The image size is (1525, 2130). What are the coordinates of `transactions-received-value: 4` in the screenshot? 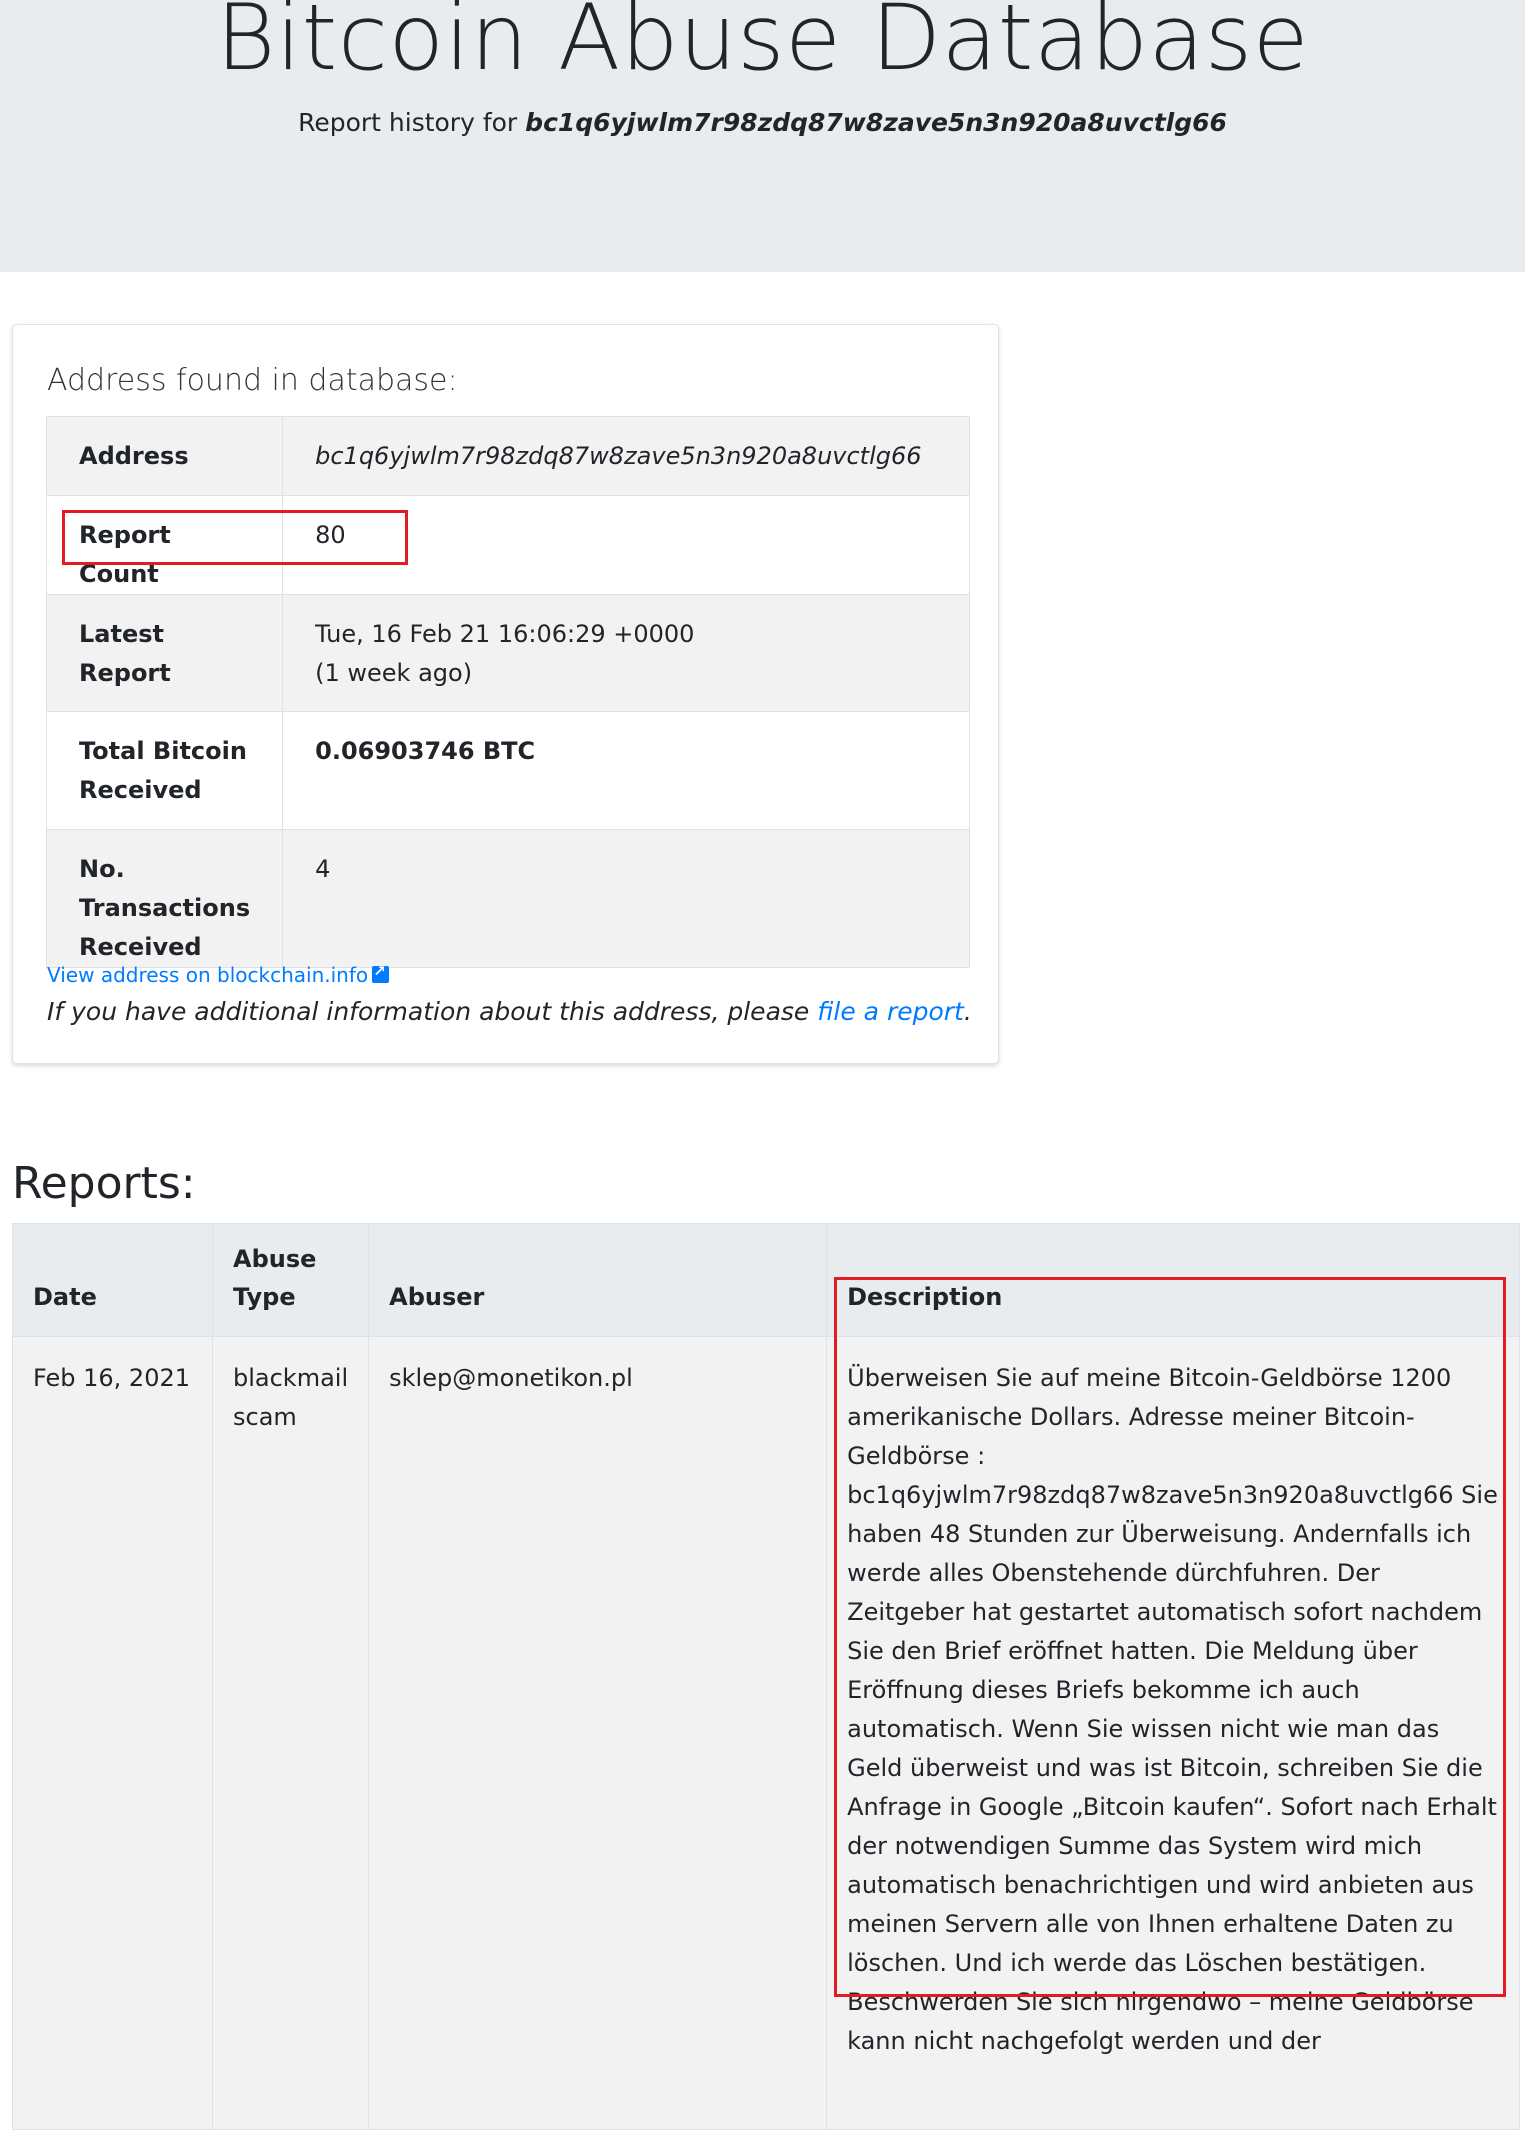 It's located at (626, 898).